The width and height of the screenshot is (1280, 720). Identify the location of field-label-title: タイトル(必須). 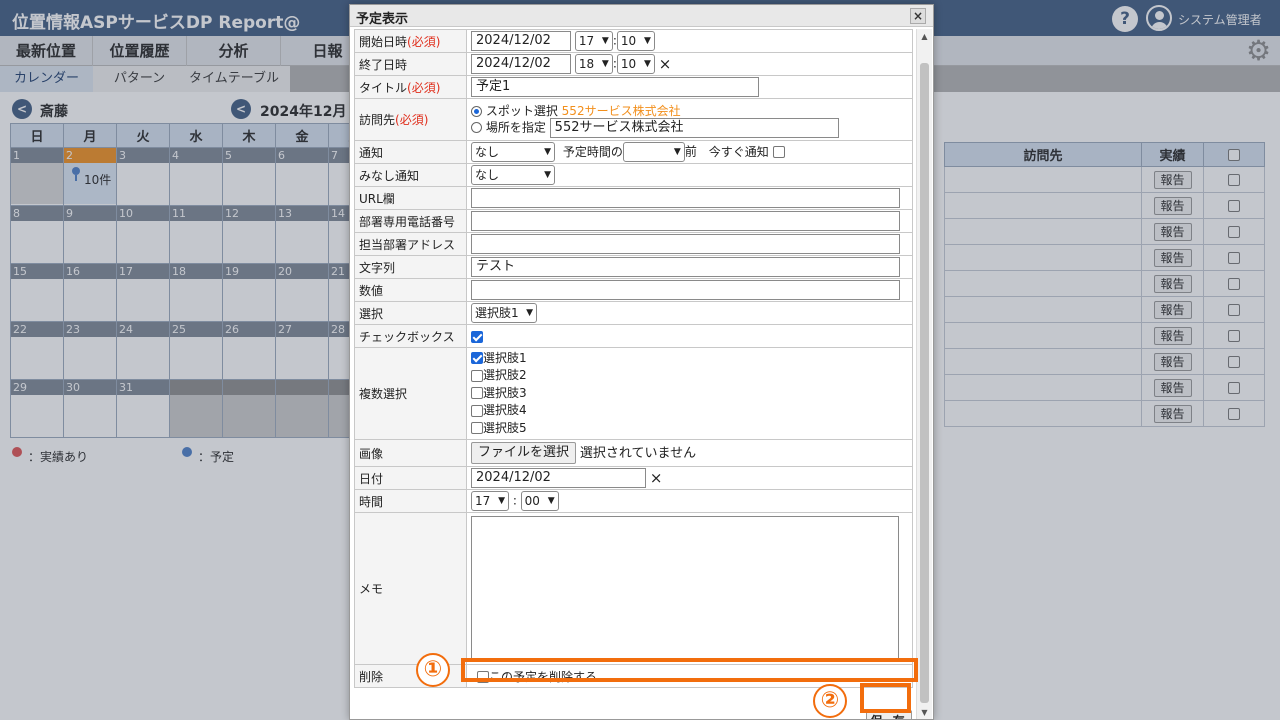
(410, 87).